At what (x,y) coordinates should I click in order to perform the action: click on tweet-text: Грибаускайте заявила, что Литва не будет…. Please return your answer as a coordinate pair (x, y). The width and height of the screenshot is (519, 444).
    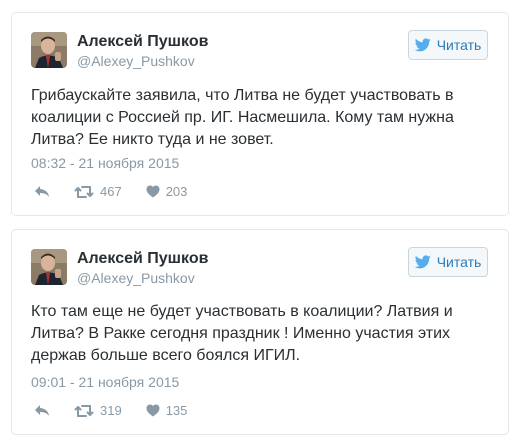
    Looking at the image, I should click on (242, 117).